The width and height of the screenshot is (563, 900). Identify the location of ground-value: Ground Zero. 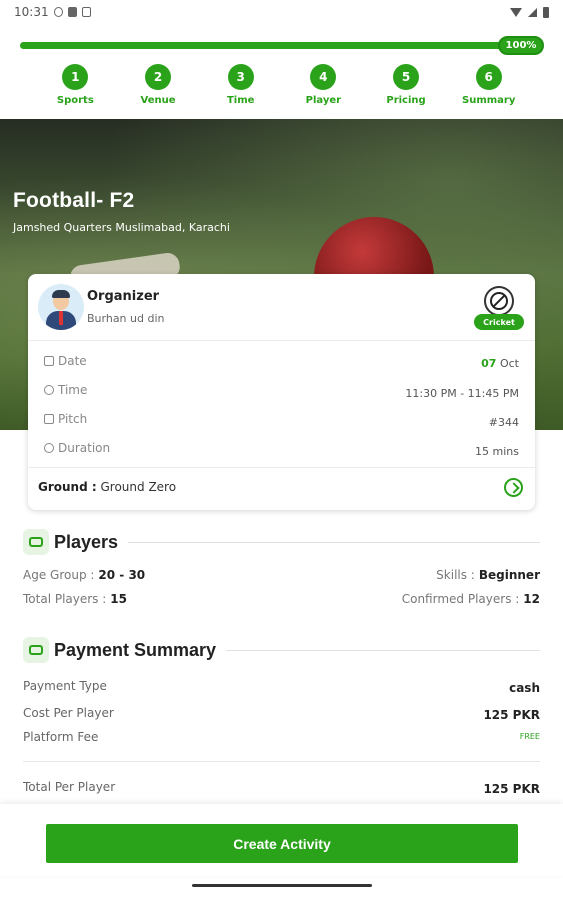
(138, 487).